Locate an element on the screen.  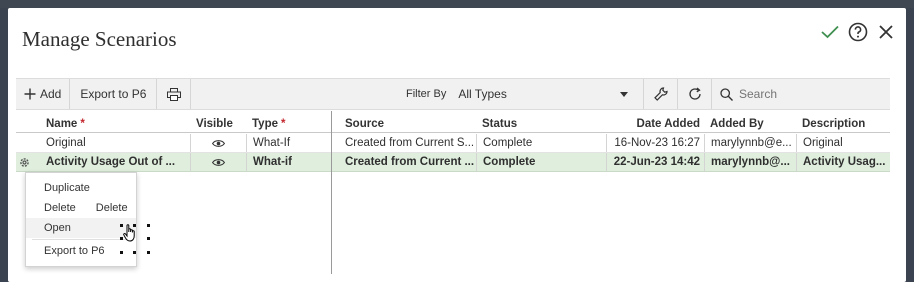
print-icon is located at coordinates (173, 94).